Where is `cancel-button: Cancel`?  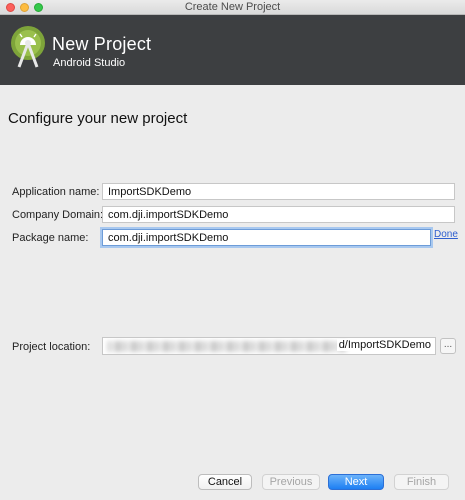
cancel-button: Cancel is located at coordinates (225, 482).